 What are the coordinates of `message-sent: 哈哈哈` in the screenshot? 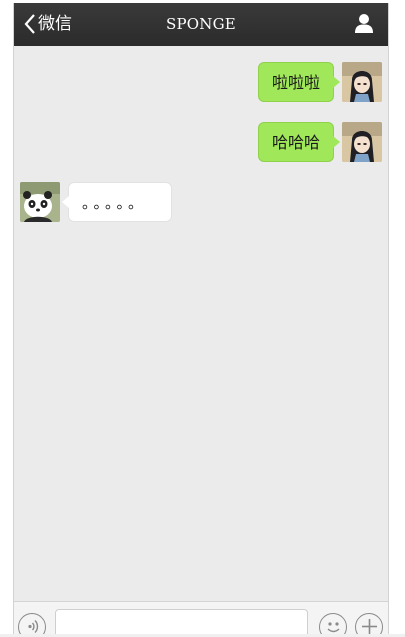 It's located at (319, 142).